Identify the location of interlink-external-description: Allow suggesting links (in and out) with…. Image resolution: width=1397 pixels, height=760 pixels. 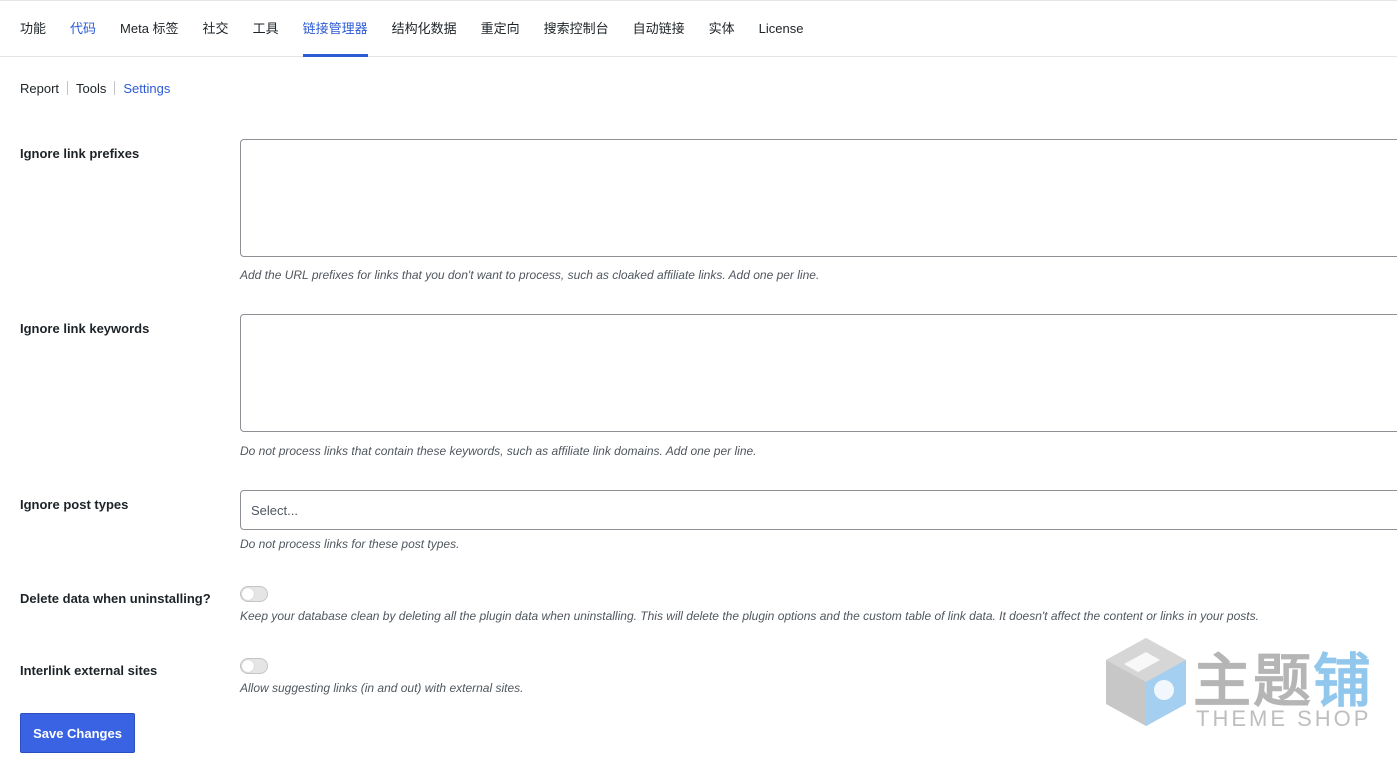
(382, 688).